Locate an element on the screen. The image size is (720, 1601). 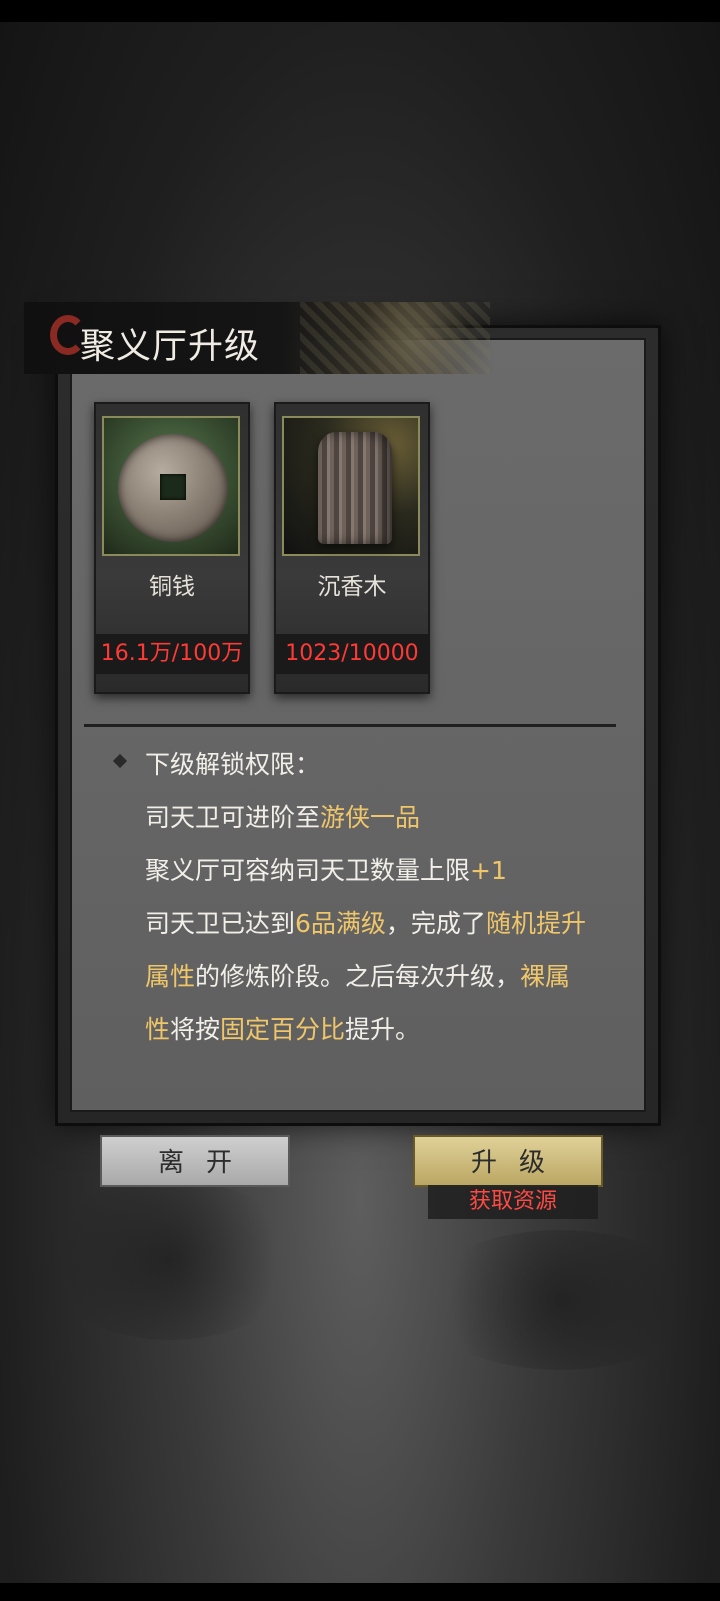
unlock-highlight: 固定百分比 is located at coordinates (283, 1029).